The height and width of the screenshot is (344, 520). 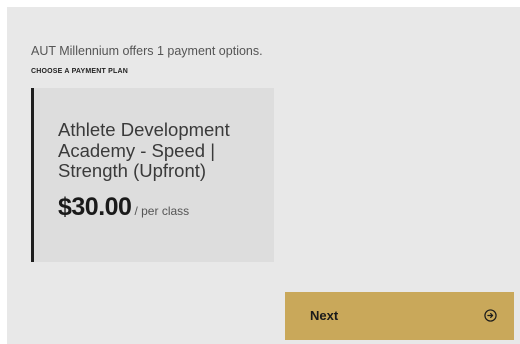 I want to click on plan-price: $30.00, so click(x=95, y=207).